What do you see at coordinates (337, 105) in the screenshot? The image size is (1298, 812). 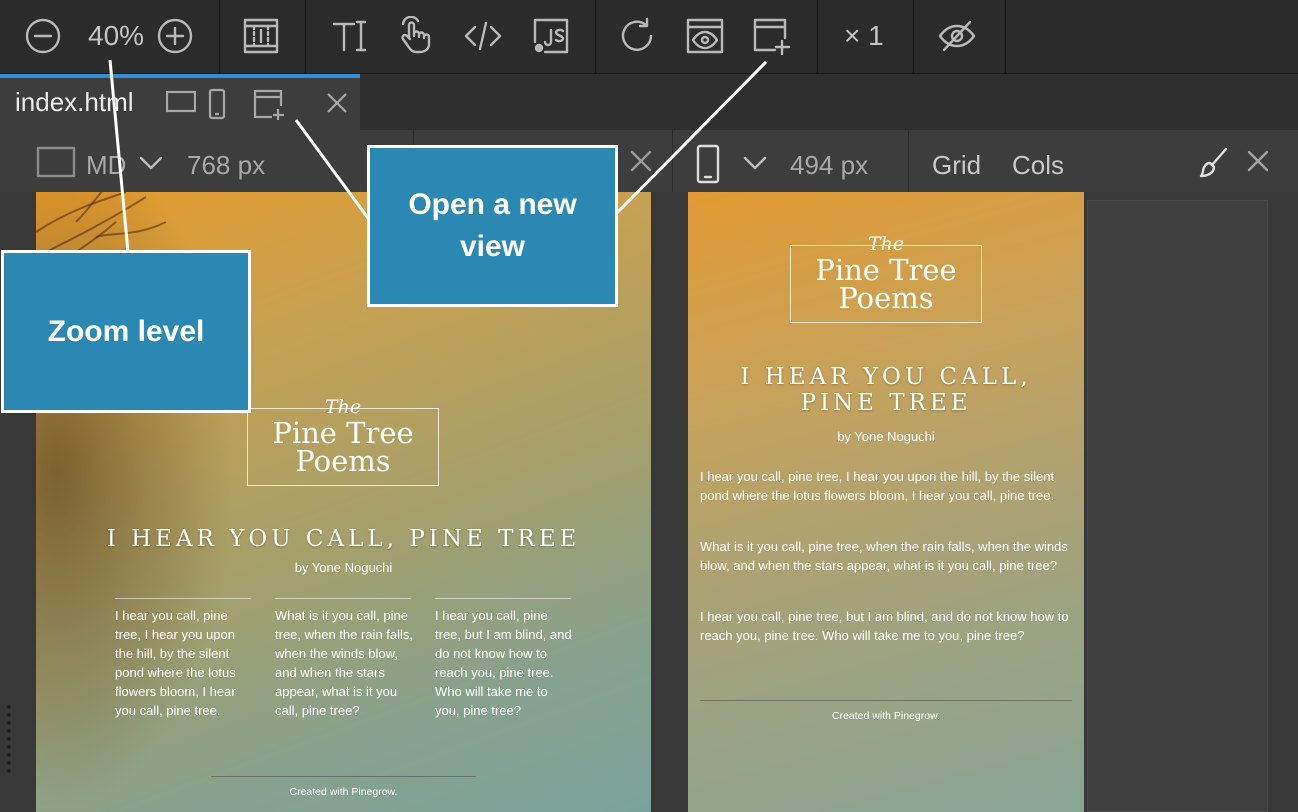 I see `close-tab-icon` at bounding box center [337, 105].